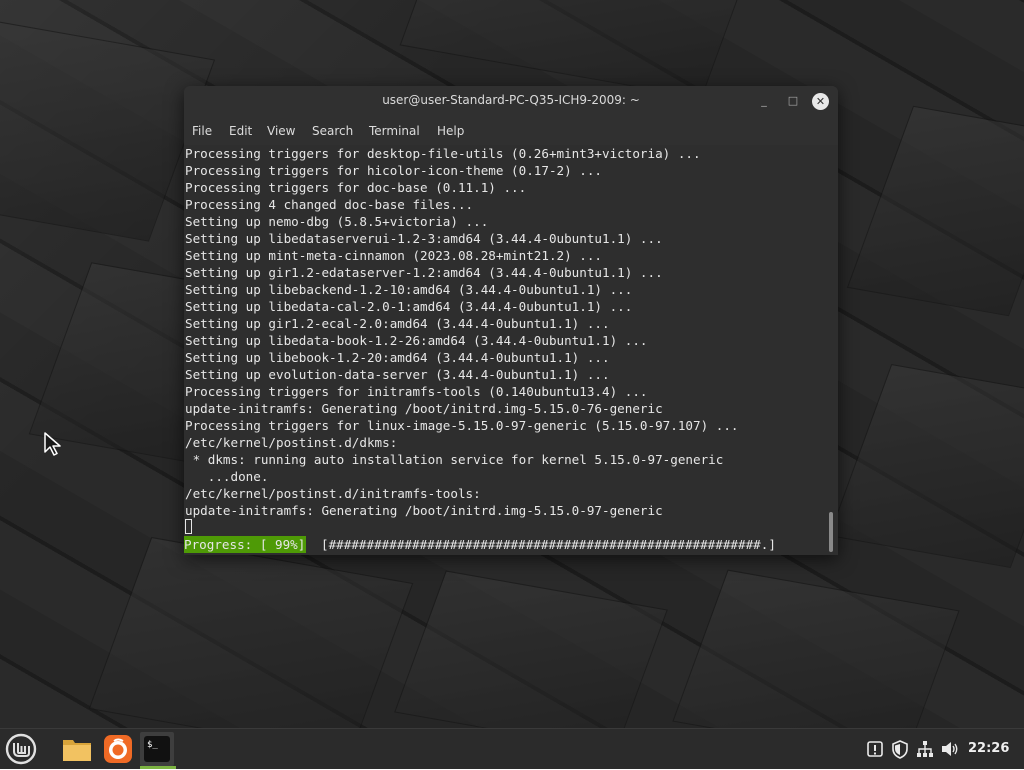  I want to click on terminal-scrollbar, so click(831, 532).